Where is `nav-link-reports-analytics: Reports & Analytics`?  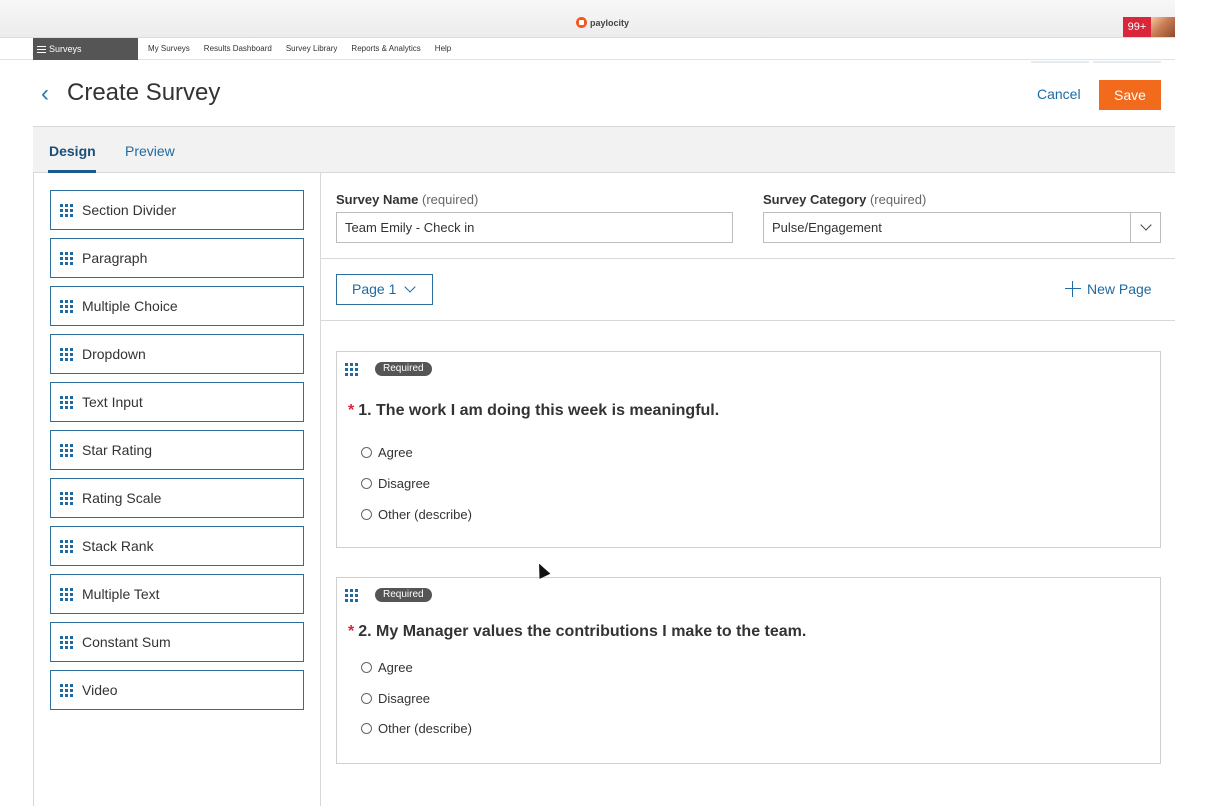
nav-link-reports-analytics: Reports & Analytics is located at coordinates (385, 49).